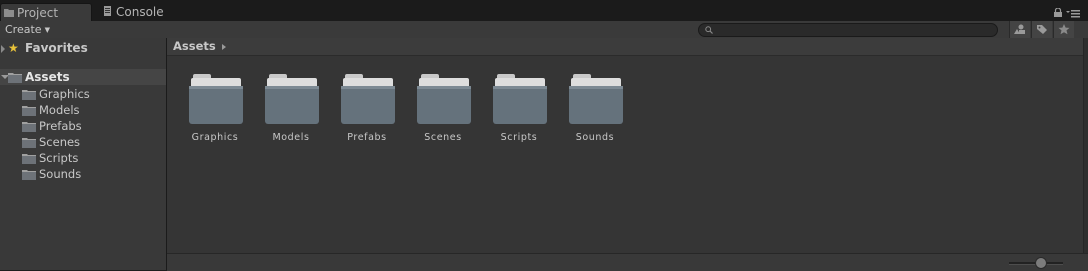 The image size is (1088, 271). I want to click on tag-icon, so click(1042, 29).